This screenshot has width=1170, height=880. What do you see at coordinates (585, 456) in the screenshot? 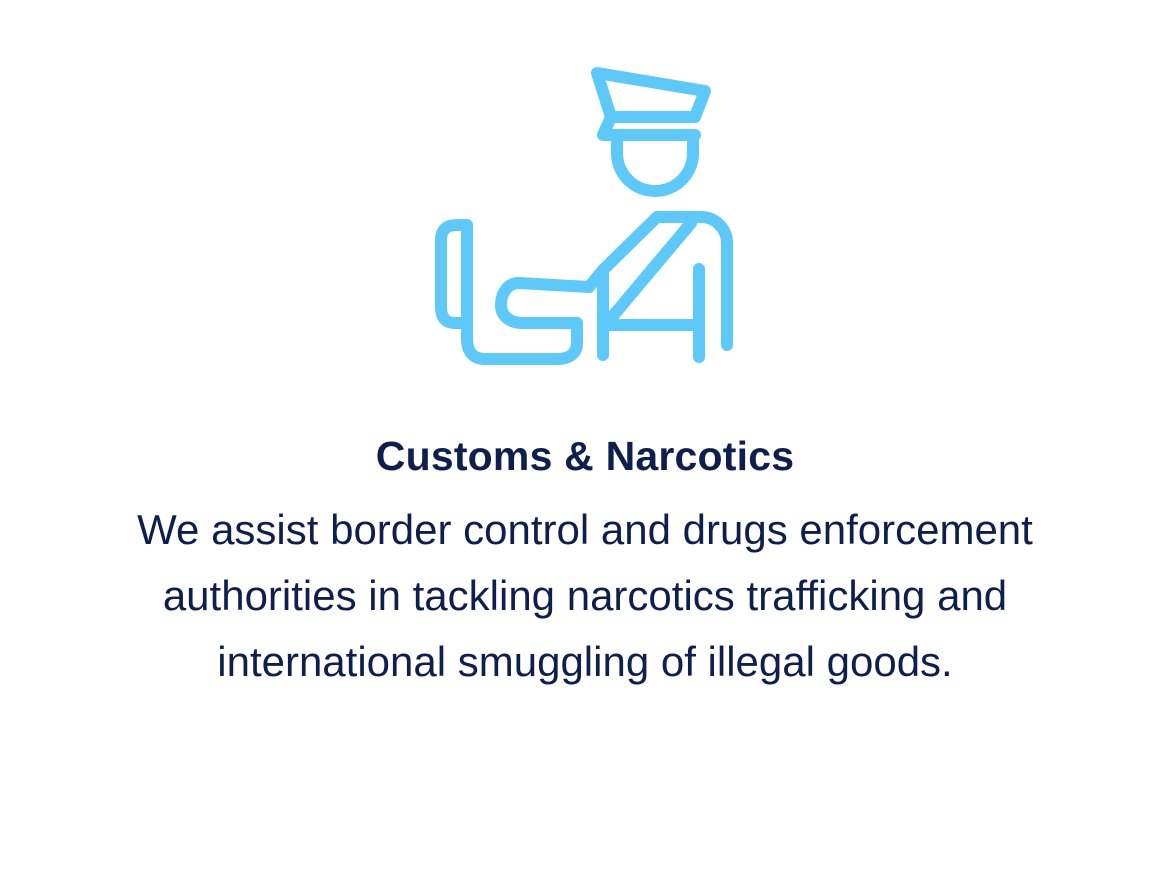
I see `card-title: Customs & Narcotics` at bounding box center [585, 456].